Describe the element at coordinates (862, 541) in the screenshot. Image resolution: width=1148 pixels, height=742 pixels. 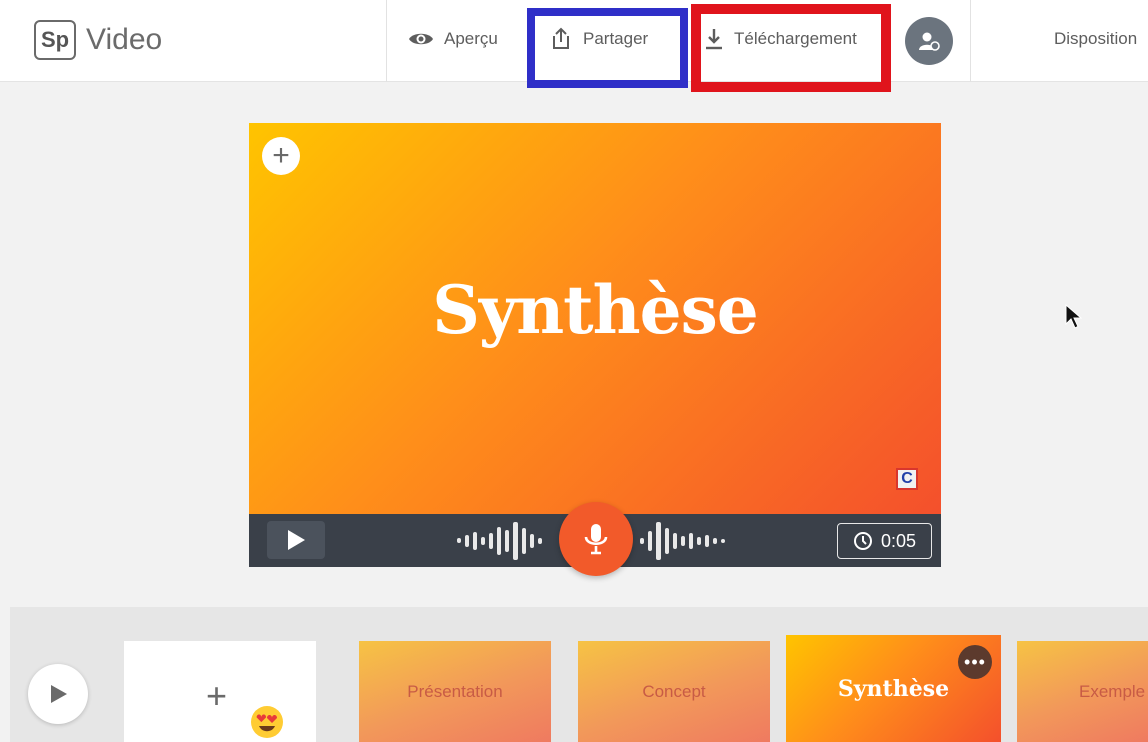
I see `clock-icon` at that location.